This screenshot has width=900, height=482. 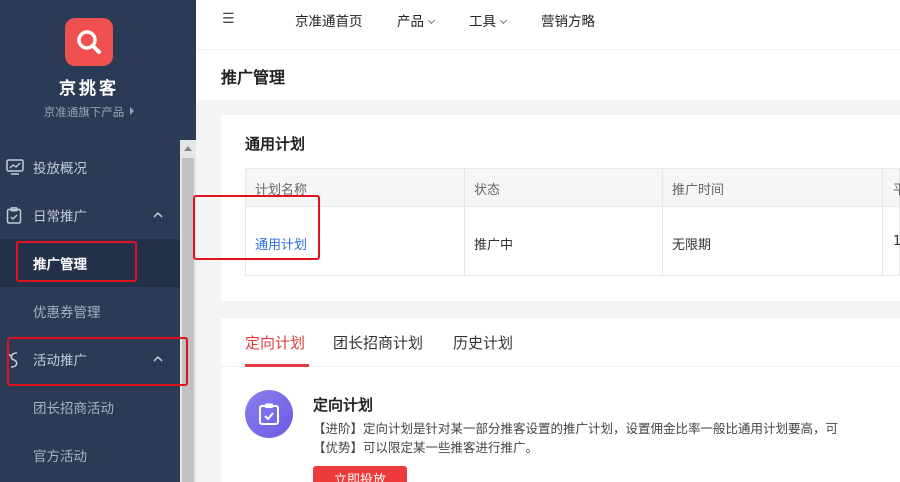 I want to click on nav-link-label: 产品, so click(x=410, y=22).